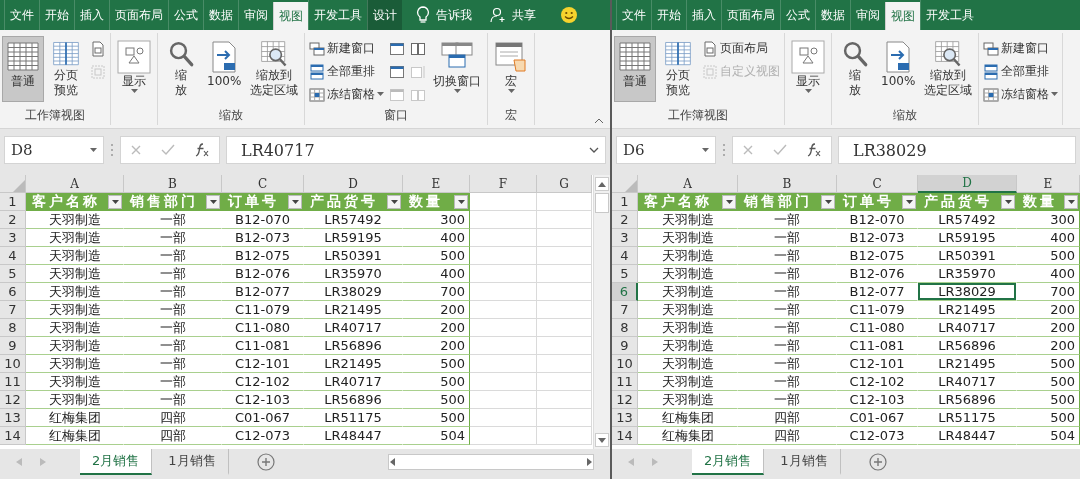  I want to click on column-header: F, so click(503, 184).